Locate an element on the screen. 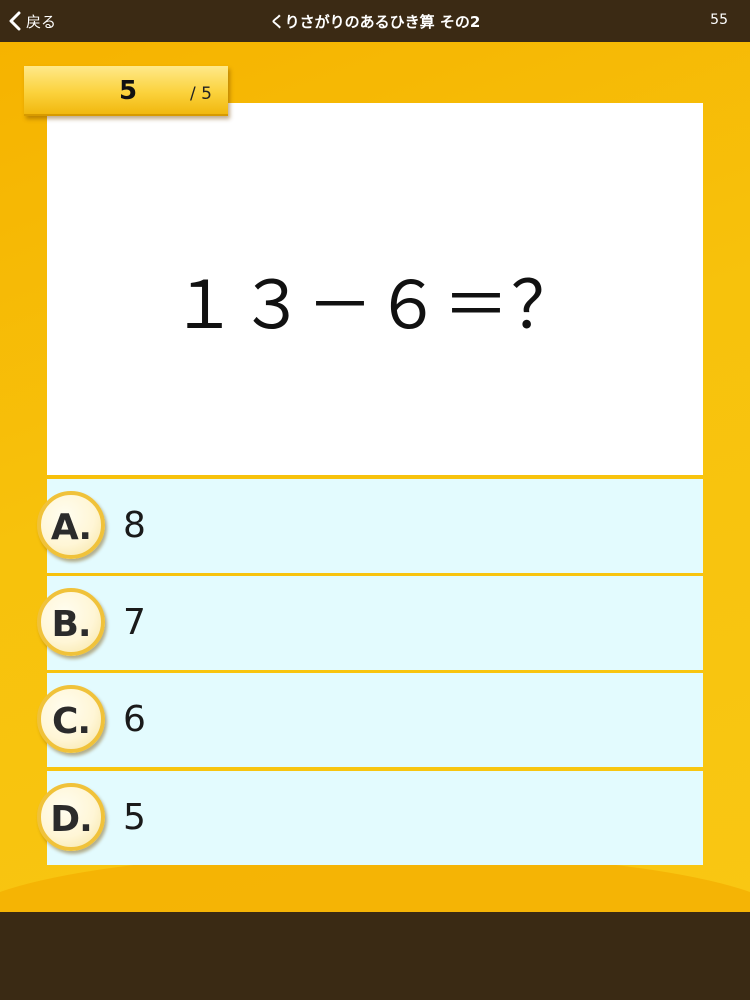 Image resolution: width=750 pixels, height=1000 pixels. choice-b-badge: B. is located at coordinates (71, 622).